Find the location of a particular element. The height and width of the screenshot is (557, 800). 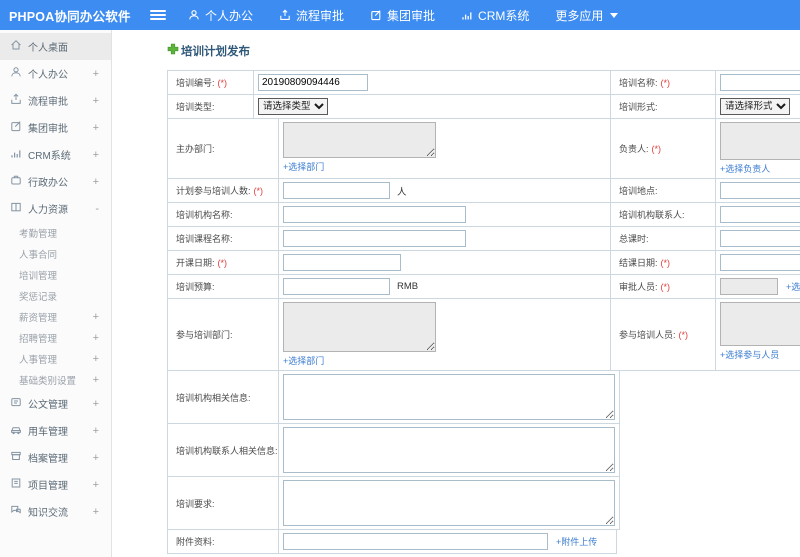

sidebar-item-vehicles: 用车管理 + is located at coordinates (55, 430).